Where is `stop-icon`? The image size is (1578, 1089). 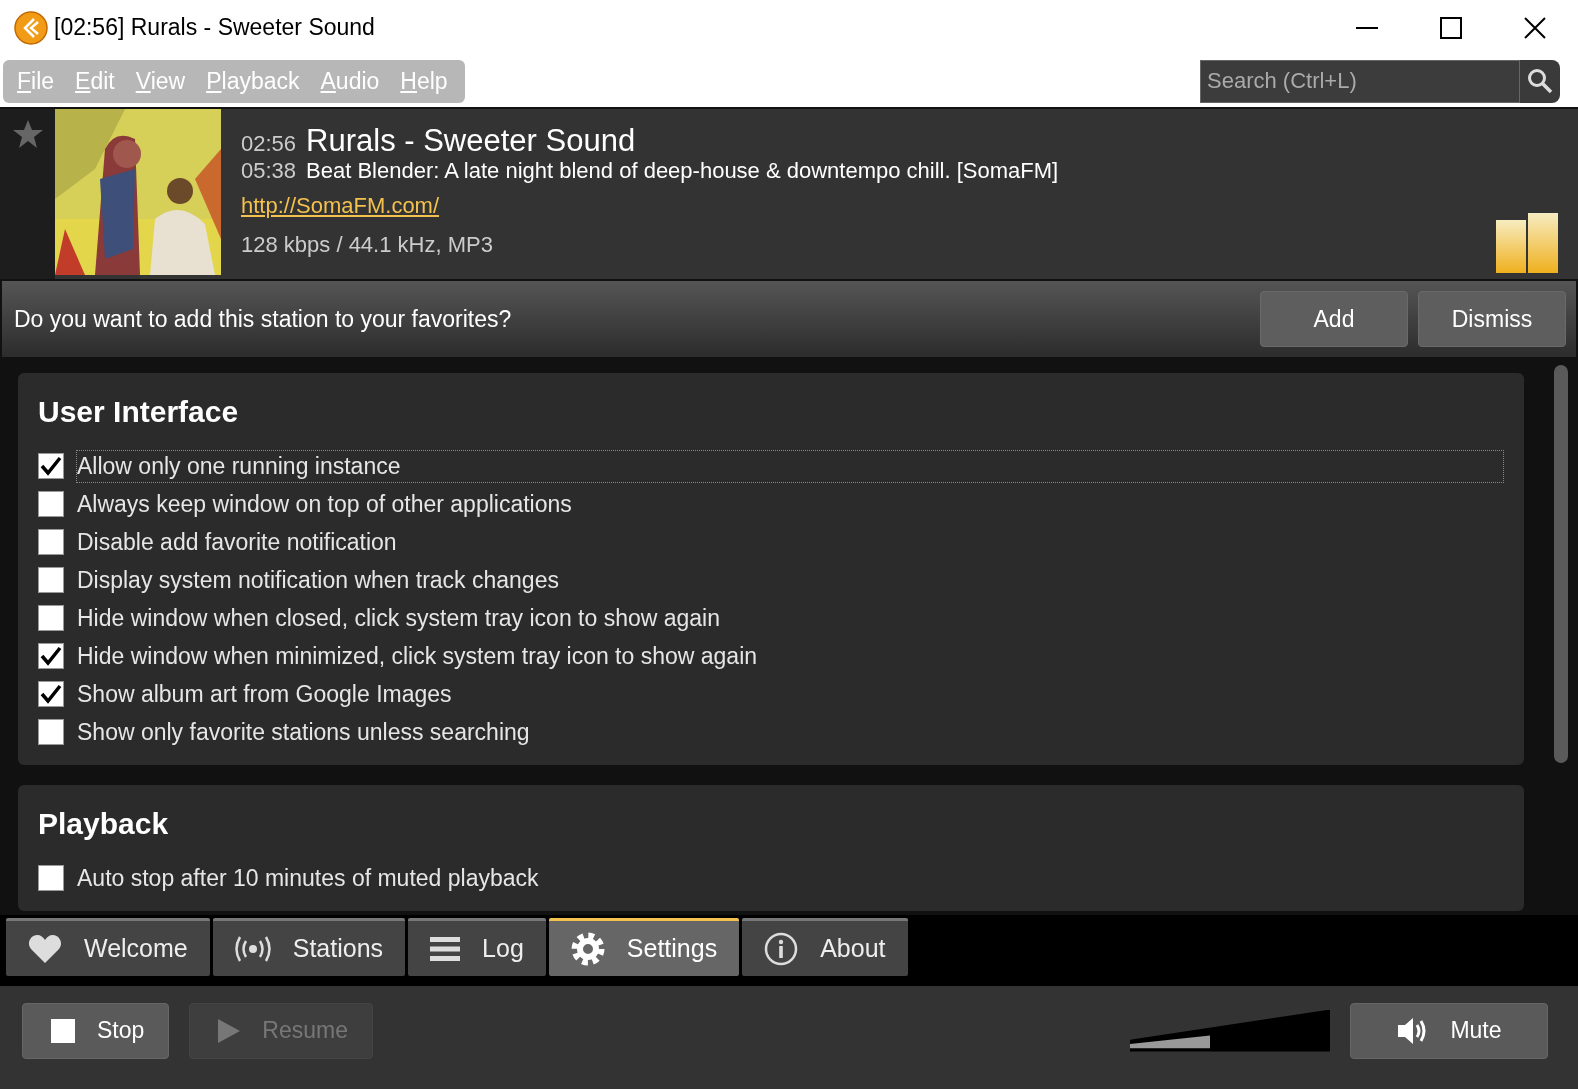
stop-icon is located at coordinates (63, 1030).